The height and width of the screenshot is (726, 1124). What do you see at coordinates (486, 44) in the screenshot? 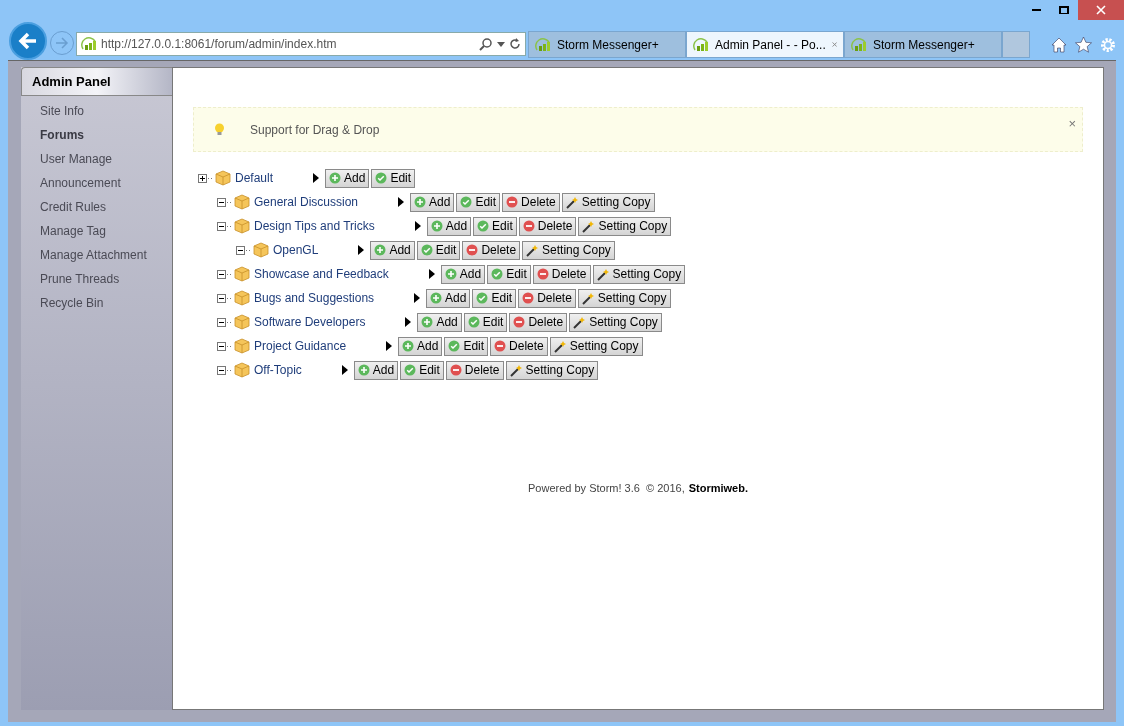
I see `search-icon` at bounding box center [486, 44].